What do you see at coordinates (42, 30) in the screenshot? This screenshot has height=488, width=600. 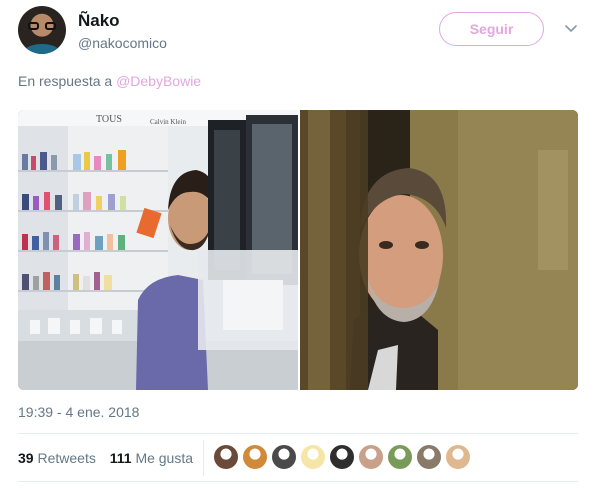 I see `profile-avatar` at bounding box center [42, 30].